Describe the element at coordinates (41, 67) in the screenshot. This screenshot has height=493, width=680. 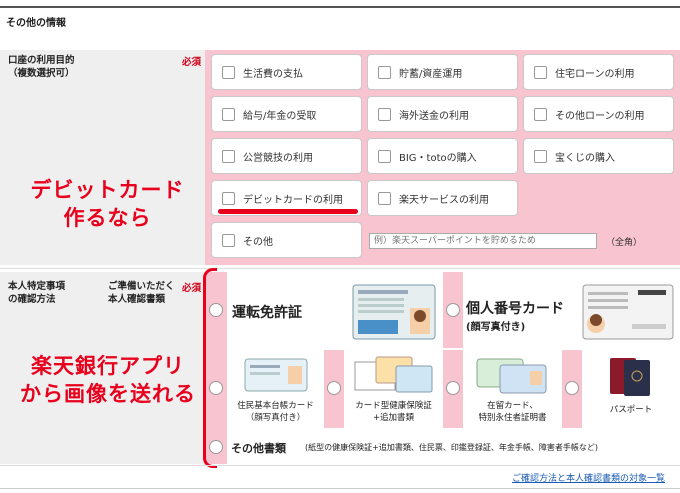
I see `purpose-label: 口座の利用目的 （複数選択可）` at that location.